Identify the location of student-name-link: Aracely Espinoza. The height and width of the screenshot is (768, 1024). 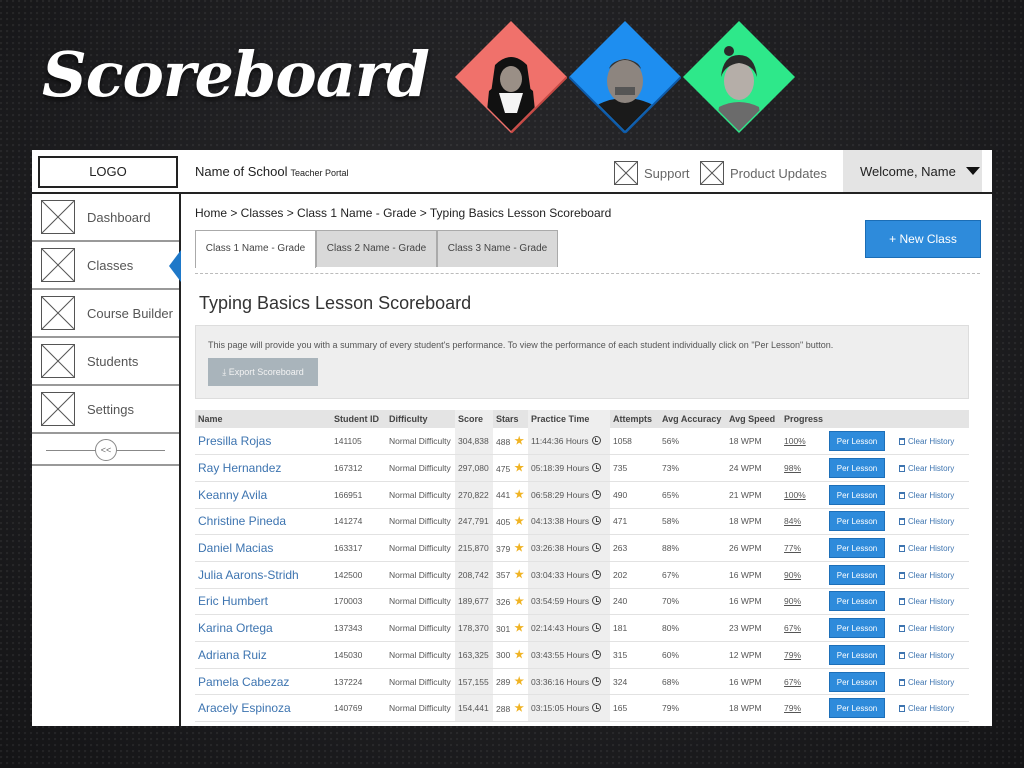
(263, 708).